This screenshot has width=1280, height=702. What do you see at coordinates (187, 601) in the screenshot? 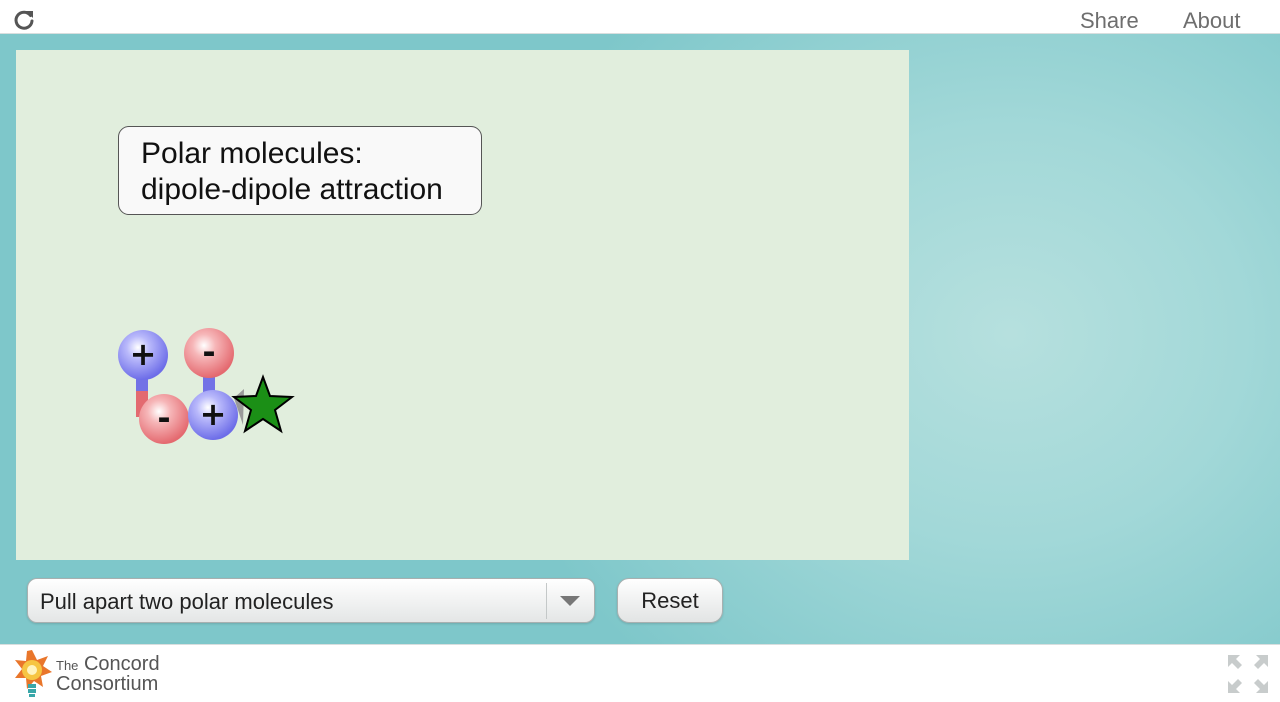
I see `scenario-select-value: Pull apart two polar molecules` at bounding box center [187, 601].